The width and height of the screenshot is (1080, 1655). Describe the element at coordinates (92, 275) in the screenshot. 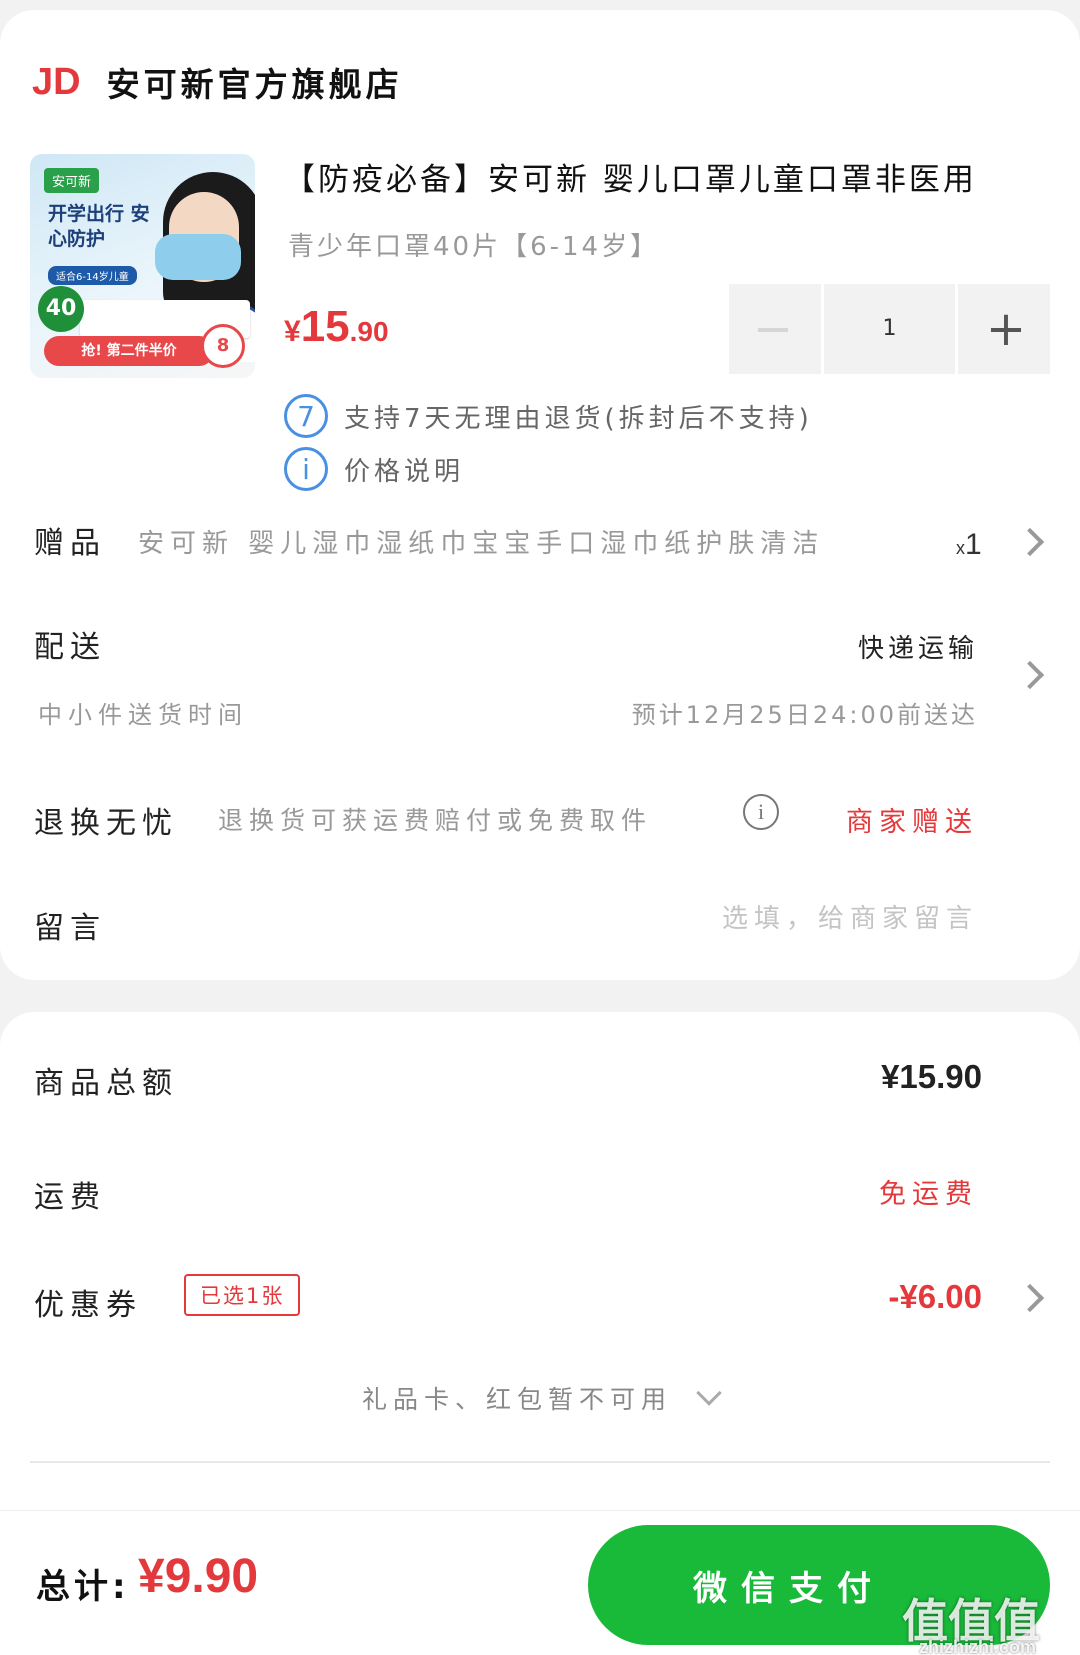

I see `thumbnail-subline: 适合6-14岁儿童` at that location.